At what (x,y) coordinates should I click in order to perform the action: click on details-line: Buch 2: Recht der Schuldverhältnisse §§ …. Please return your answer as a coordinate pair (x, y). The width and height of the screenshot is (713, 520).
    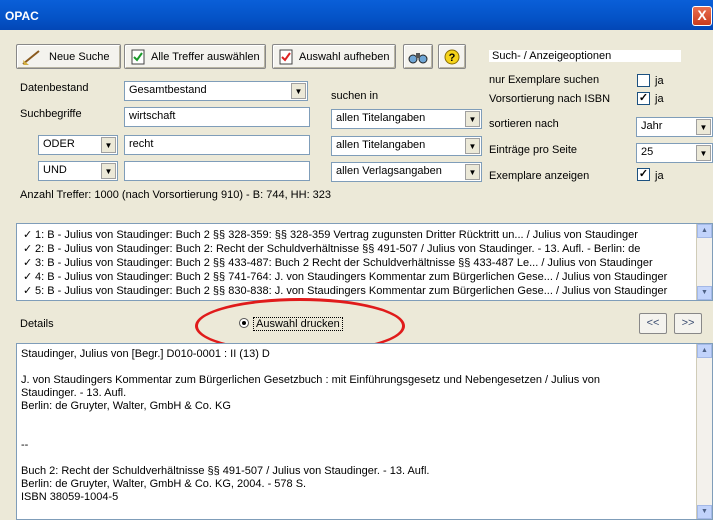
    Looking at the image, I should click on (225, 471).